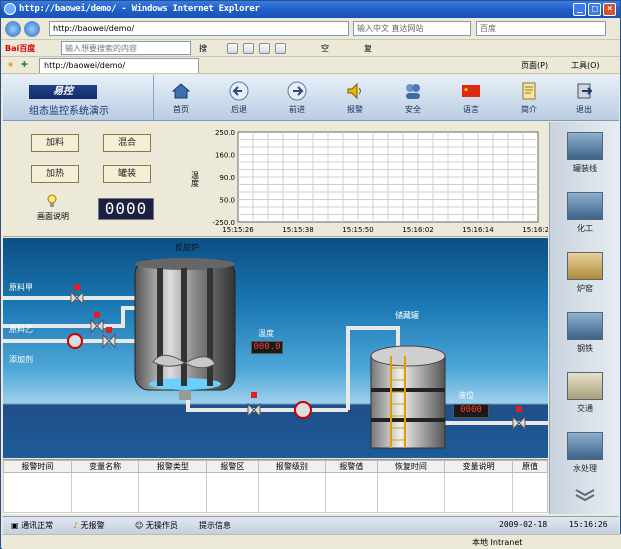 The height and width of the screenshot is (549, 621). I want to click on back-arrow-icon, so click(239, 91).